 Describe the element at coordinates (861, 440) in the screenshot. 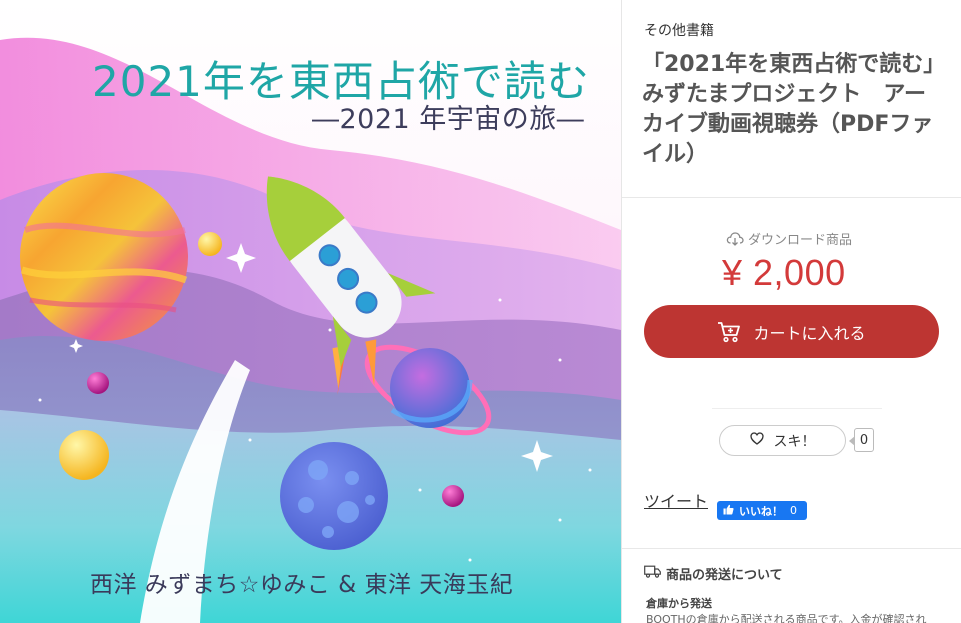

I see `like-count: 0` at that location.